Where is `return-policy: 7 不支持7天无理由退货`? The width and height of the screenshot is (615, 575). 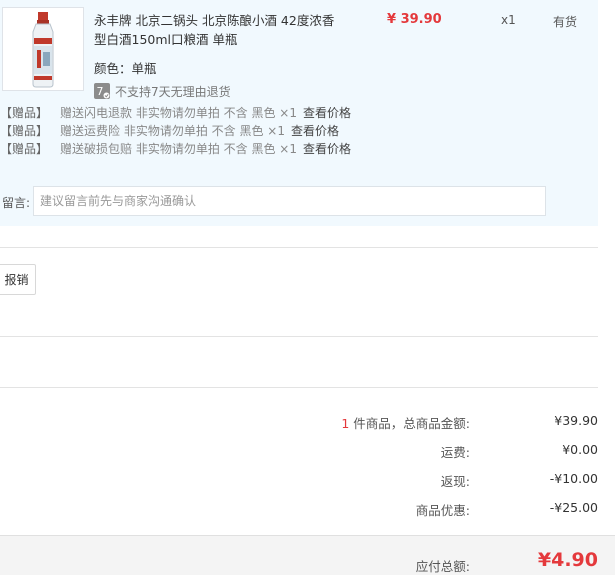 return-policy: 7 不支持7天无理由退货 is located at coordinates (162, 91).